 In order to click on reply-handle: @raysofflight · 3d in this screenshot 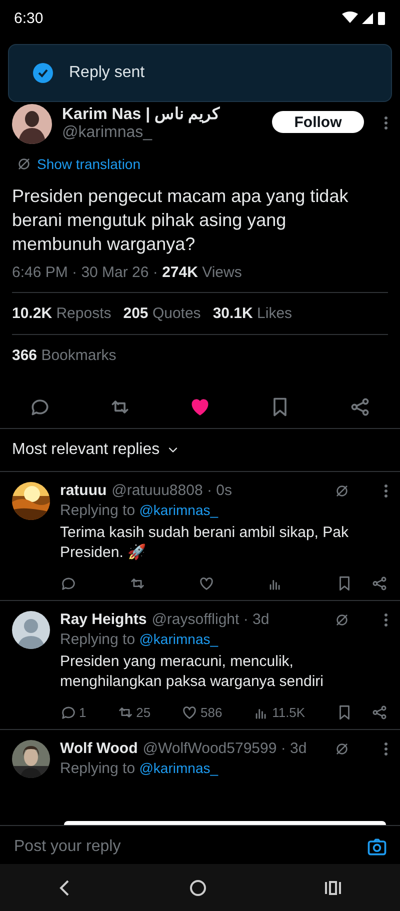, I will do `click(211, 619)`.